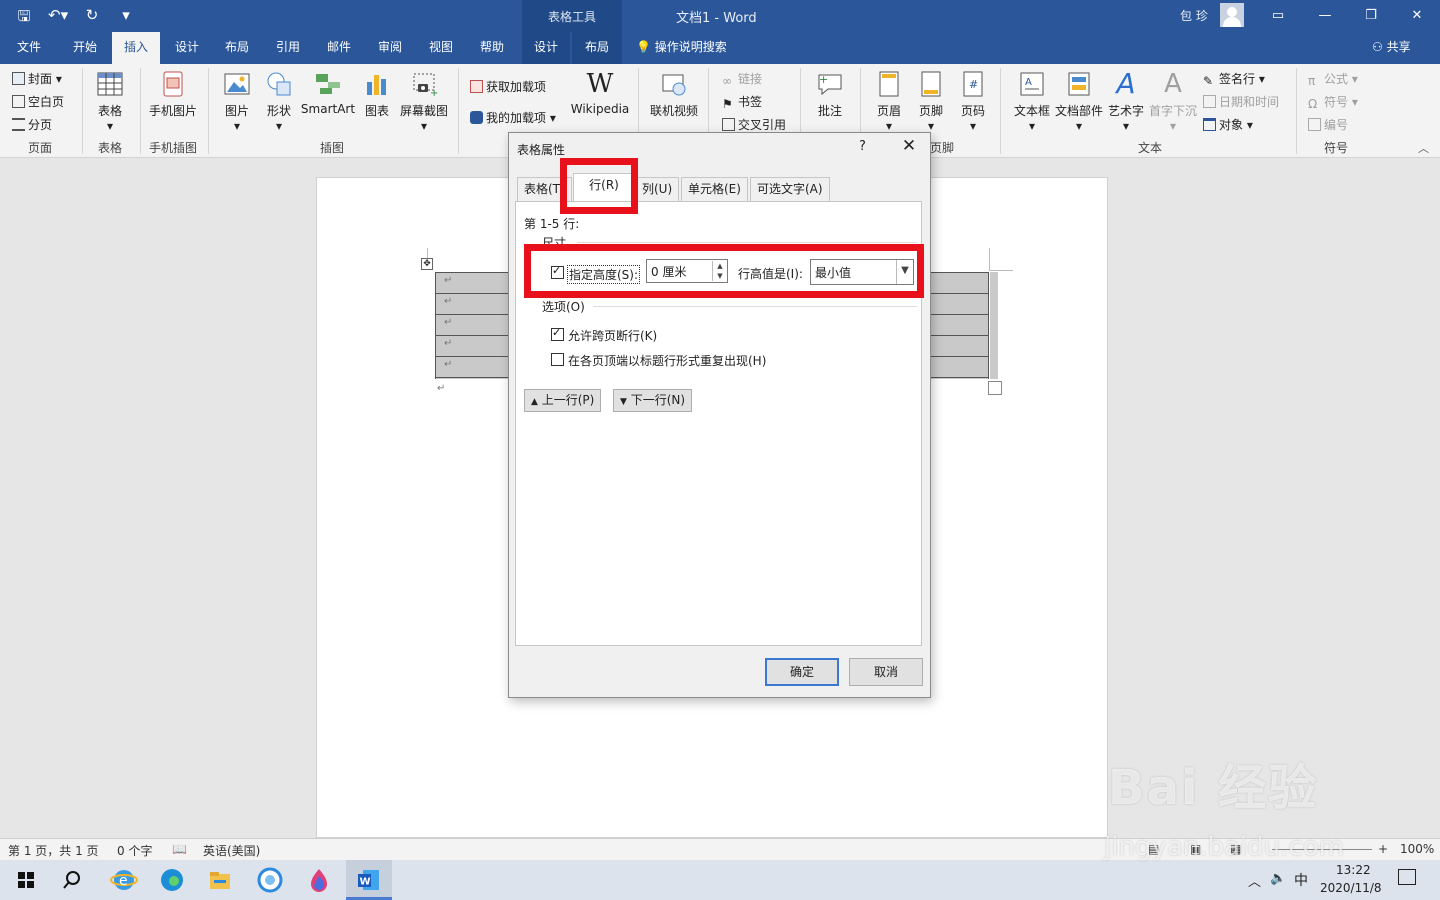 This screenshot has width=1440, height=900. What do you see at coordinates (1325, 16) in the screenshot?
I see `minimize-button: —` at bounding box center [1325, 16].